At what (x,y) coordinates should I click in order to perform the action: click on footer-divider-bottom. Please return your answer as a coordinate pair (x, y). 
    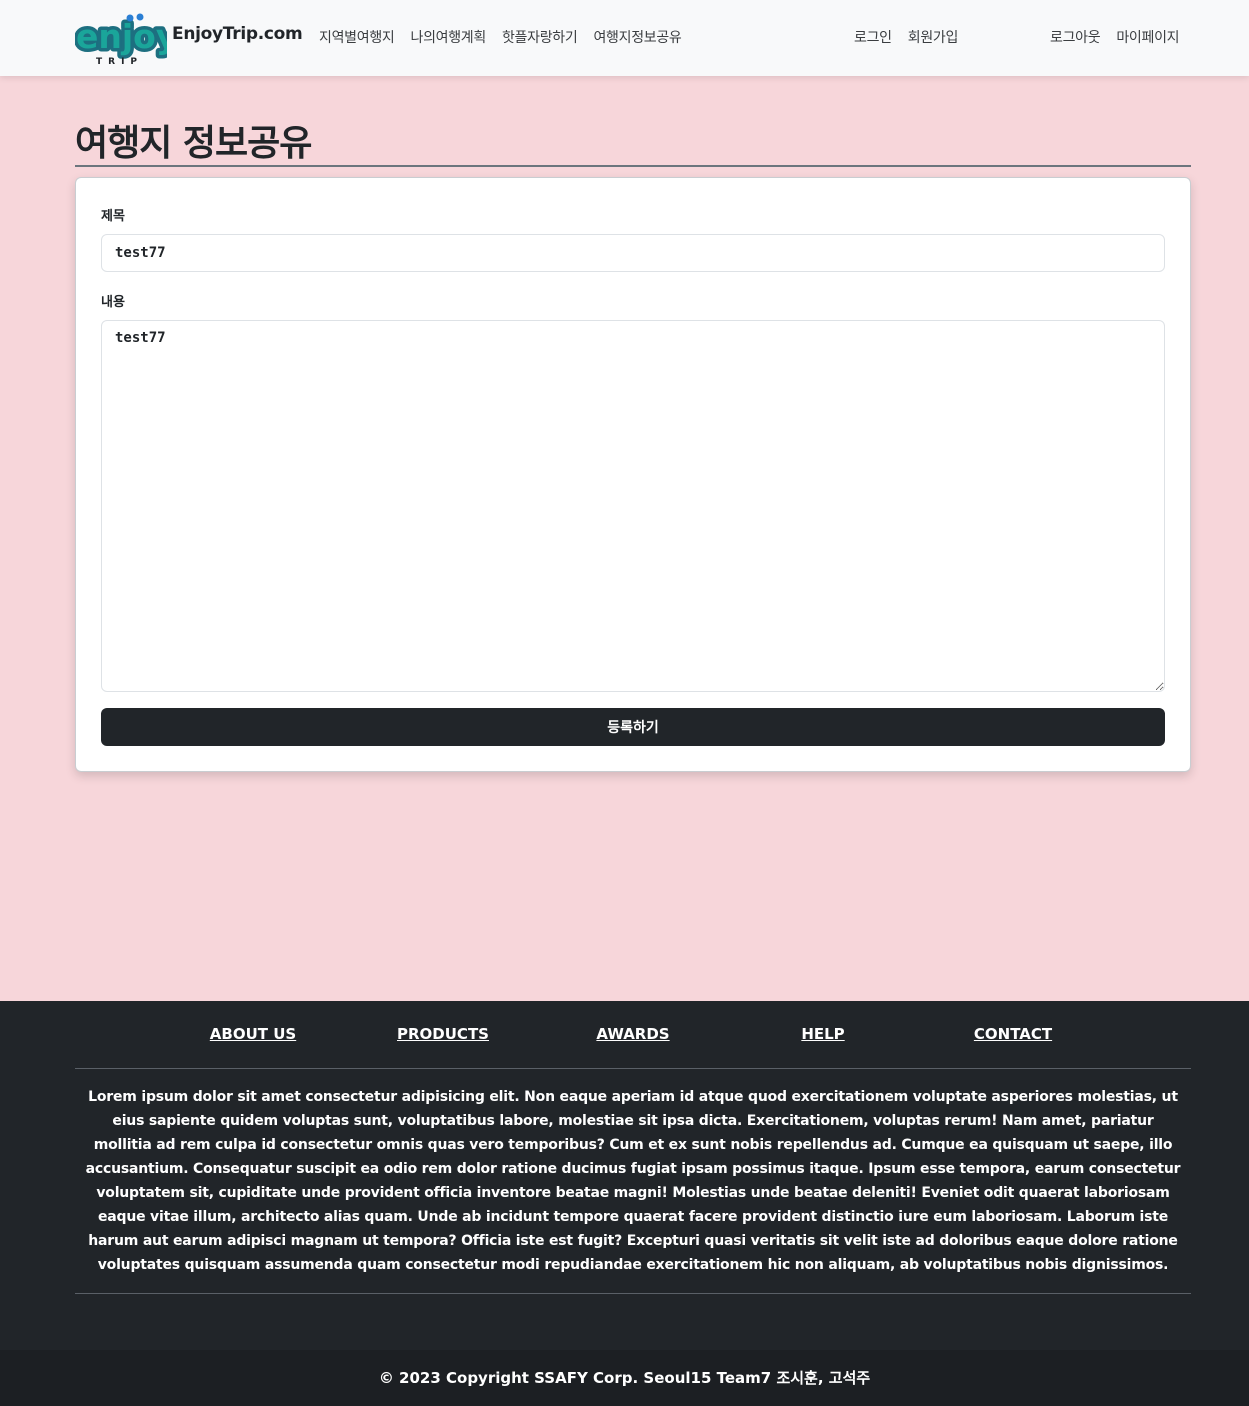
    Looking at the image, I should click on (633, 1293).